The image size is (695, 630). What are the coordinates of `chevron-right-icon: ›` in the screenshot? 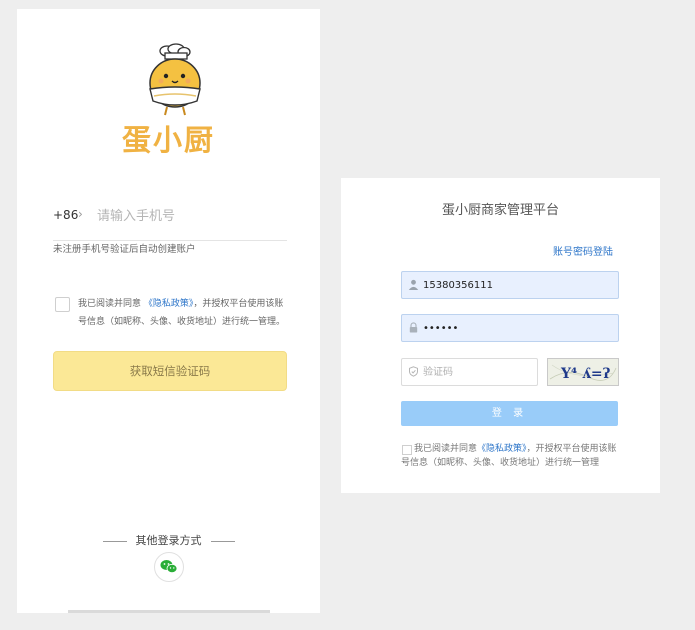 It's located at (80, 214).